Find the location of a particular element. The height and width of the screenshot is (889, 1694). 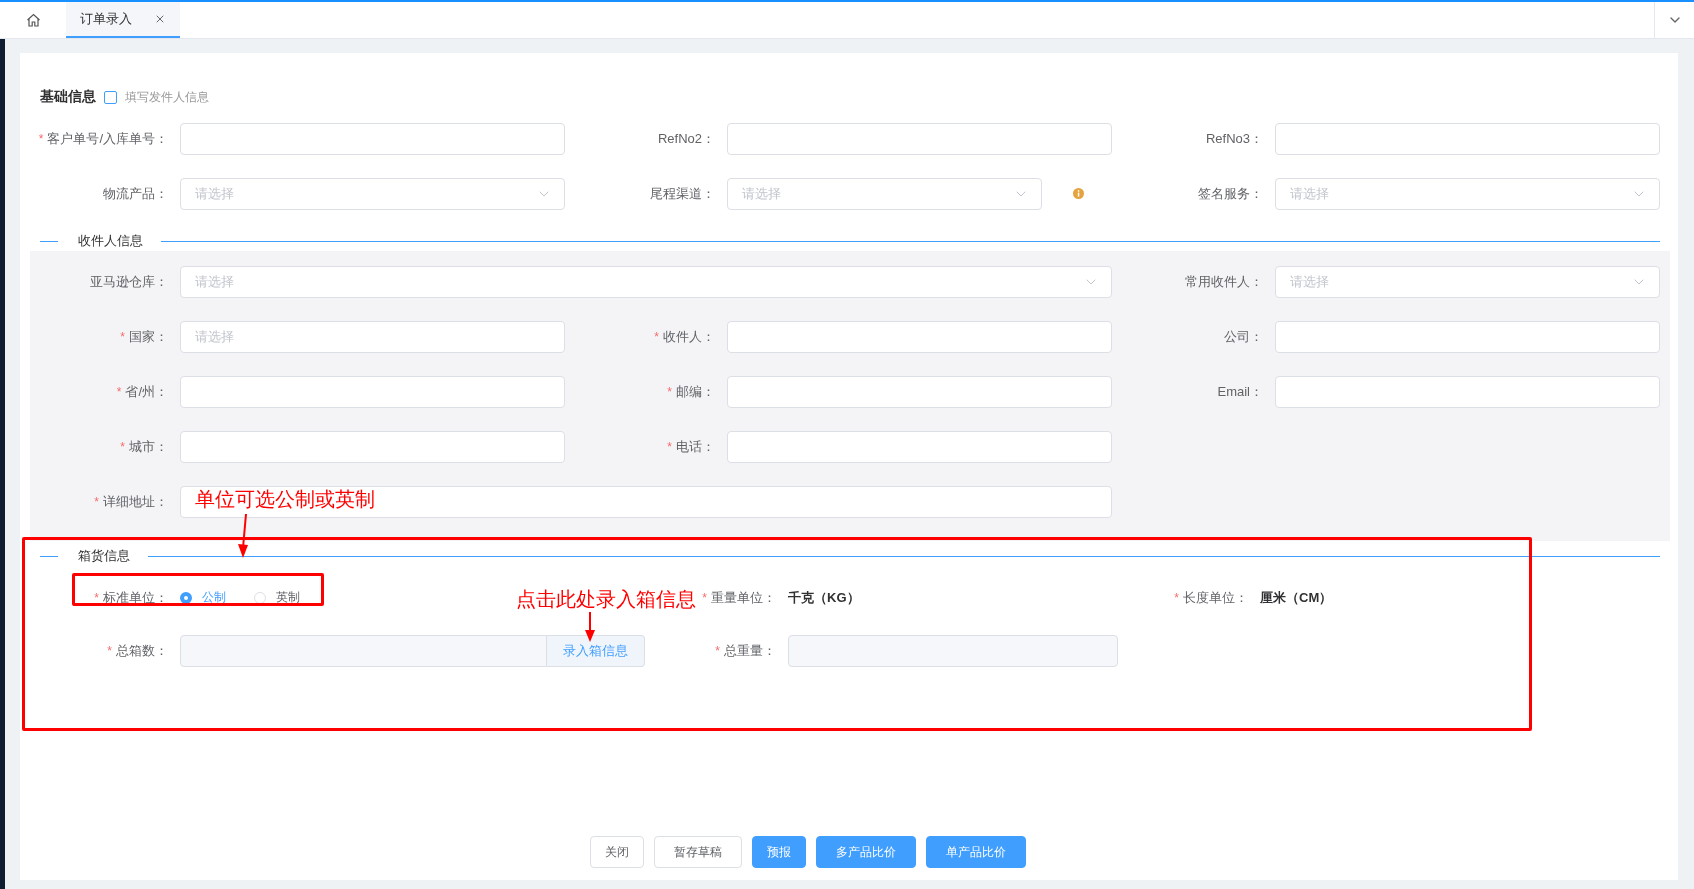

field-label: 总箱数： is located at coordinates (142, 650).